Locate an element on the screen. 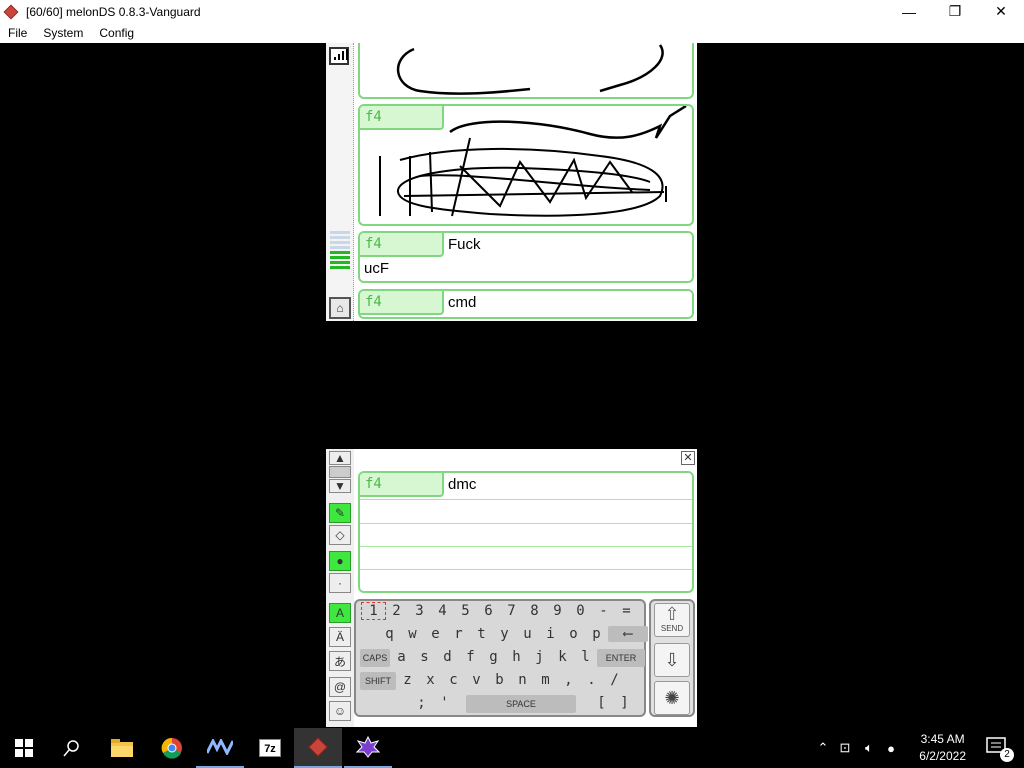 This screenshot has height=768, width=1024. symbols-keyboard-icon: @ is located at coordinates (340, 687).